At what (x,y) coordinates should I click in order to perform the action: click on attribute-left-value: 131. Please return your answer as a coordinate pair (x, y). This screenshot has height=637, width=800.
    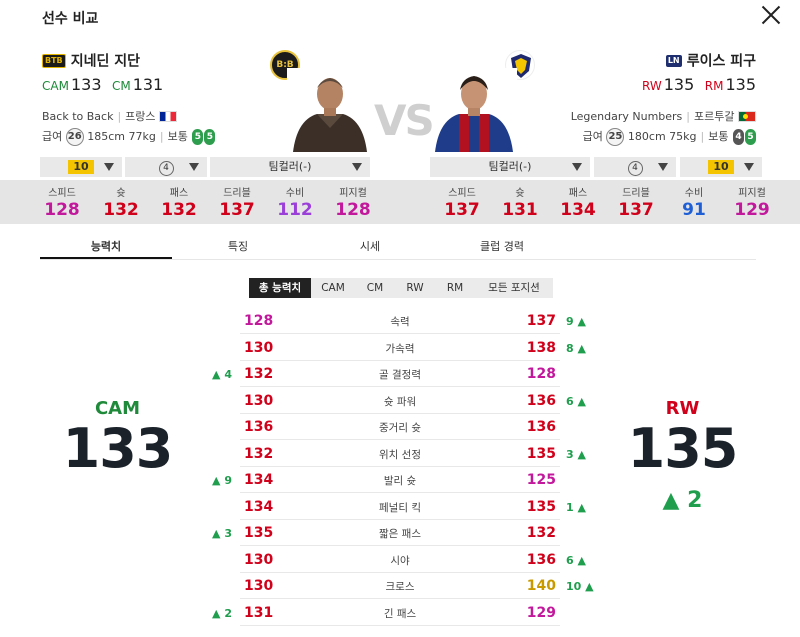
    Looking at the image, I should click on (259, 613).